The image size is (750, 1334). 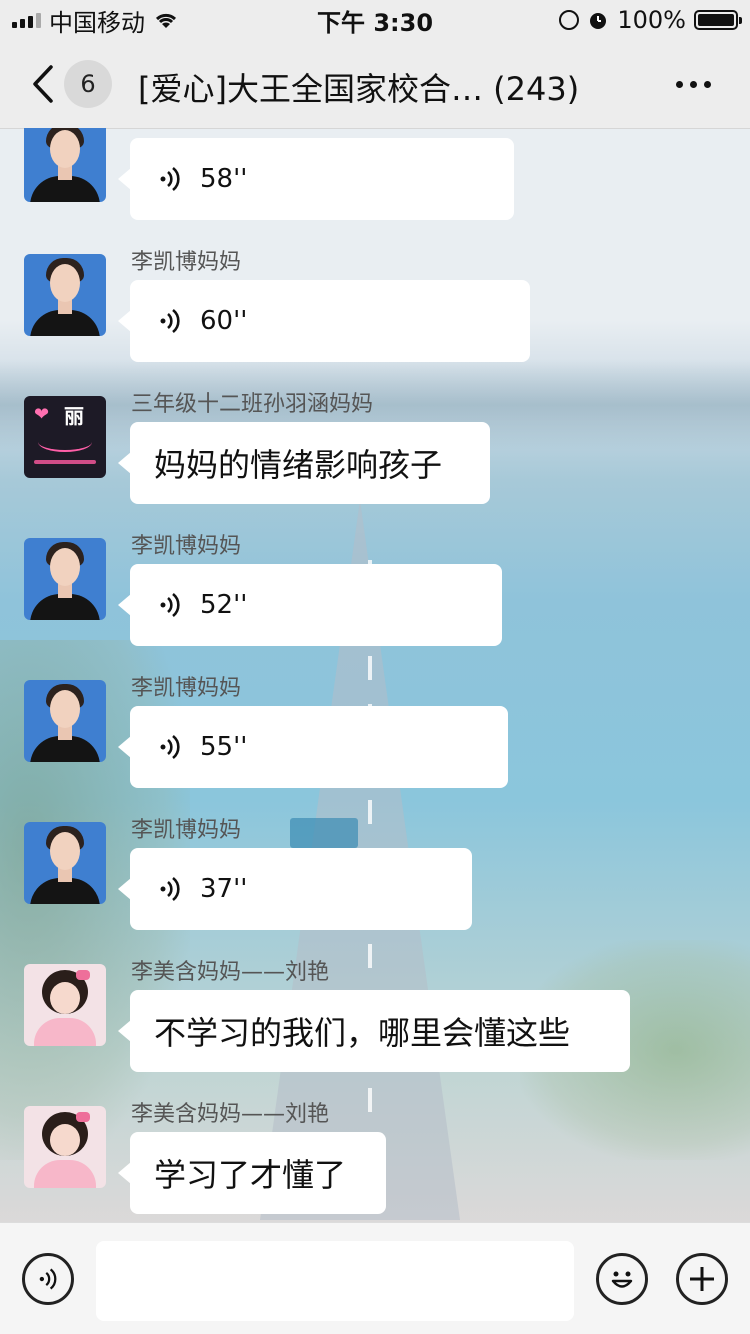 What do you see at coordinates (310, 605) in the screenshot?
I see `voice-message-bubble: 52''` at bounding box center [310, 605].